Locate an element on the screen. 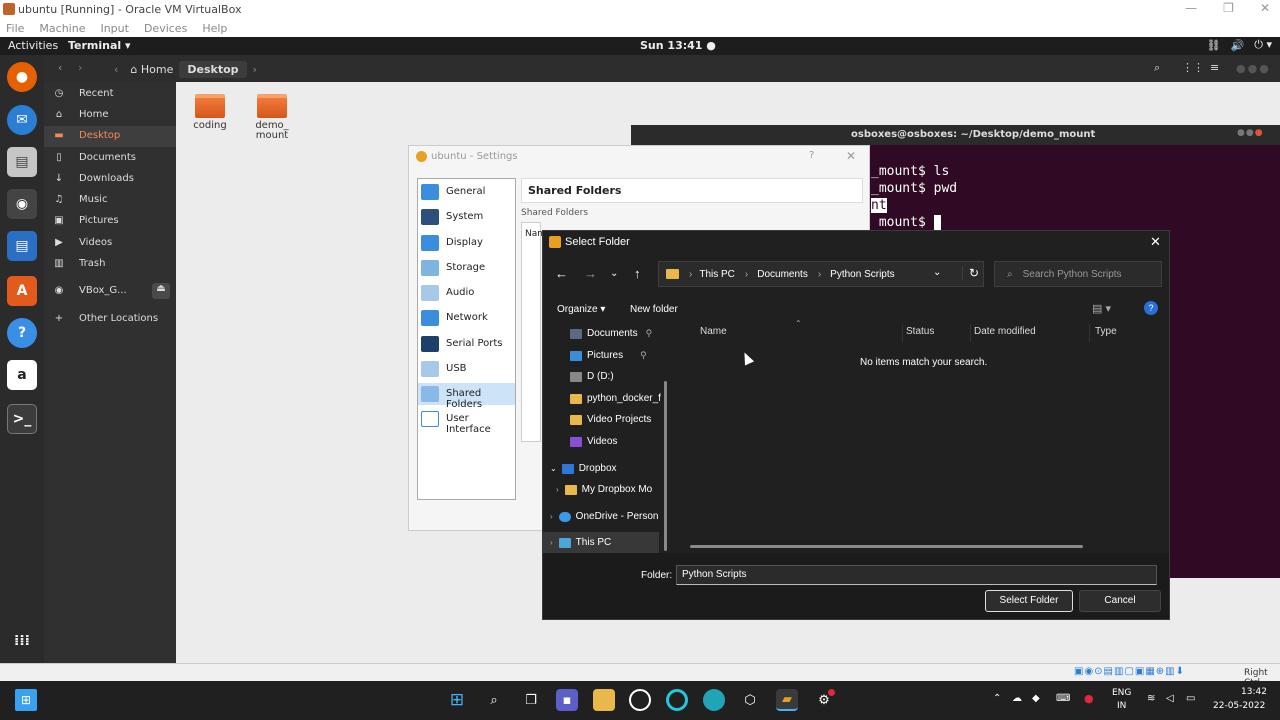  hamburger-menu-icon: ≡ is located at coordinates (1214, 67).